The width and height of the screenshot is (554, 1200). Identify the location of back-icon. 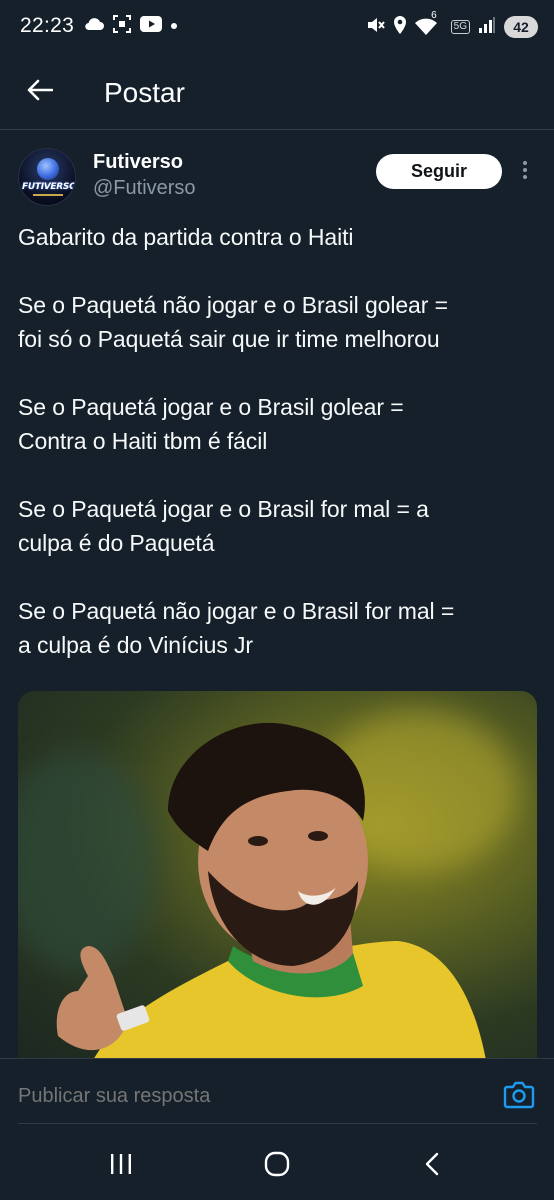
(432, 1166).